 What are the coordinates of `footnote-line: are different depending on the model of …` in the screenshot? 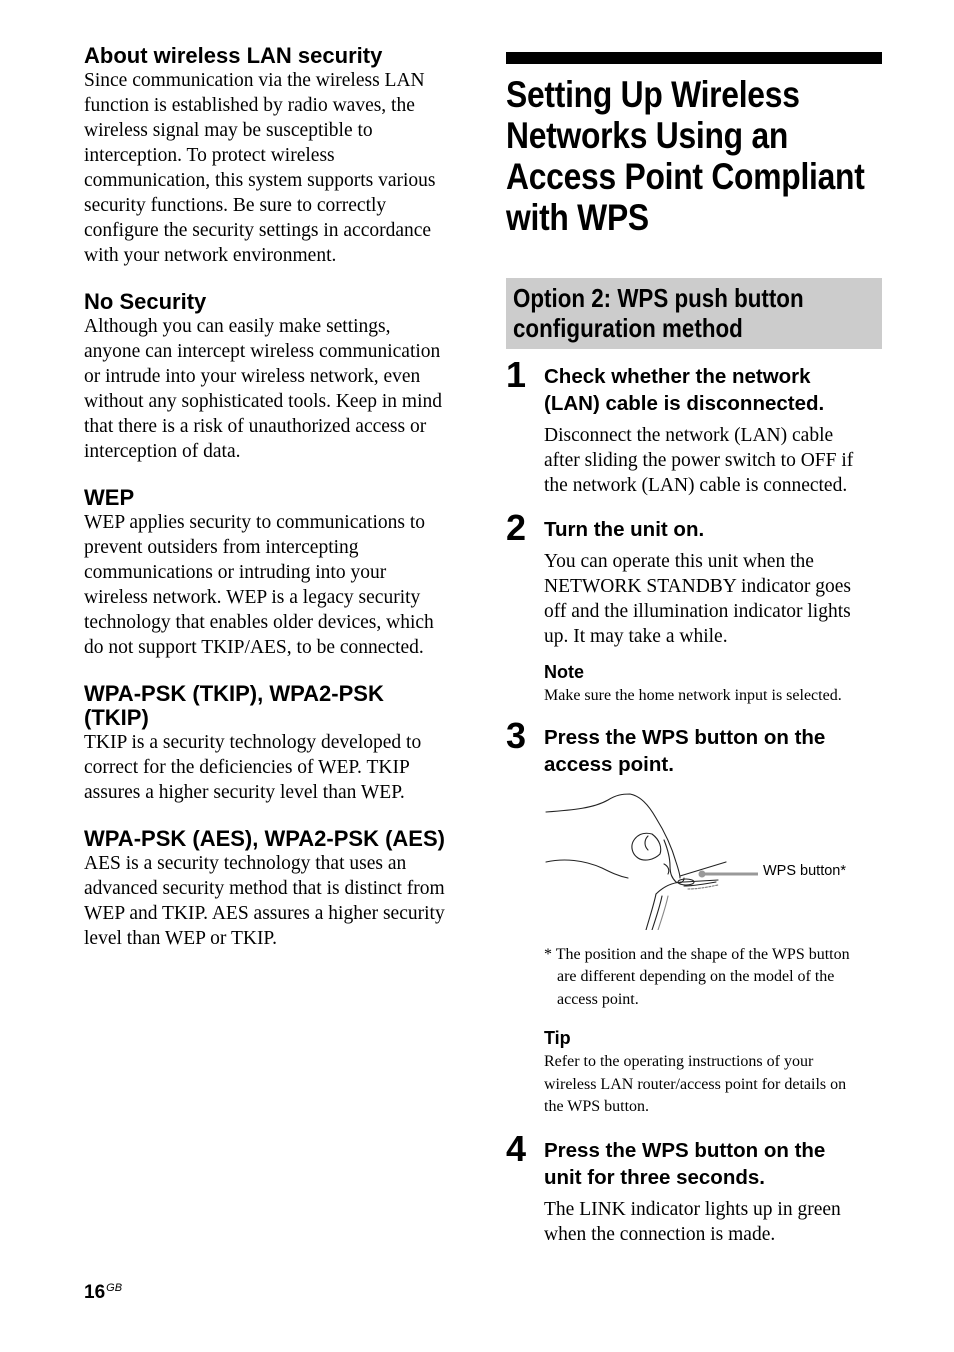 It's located at (696, 976).